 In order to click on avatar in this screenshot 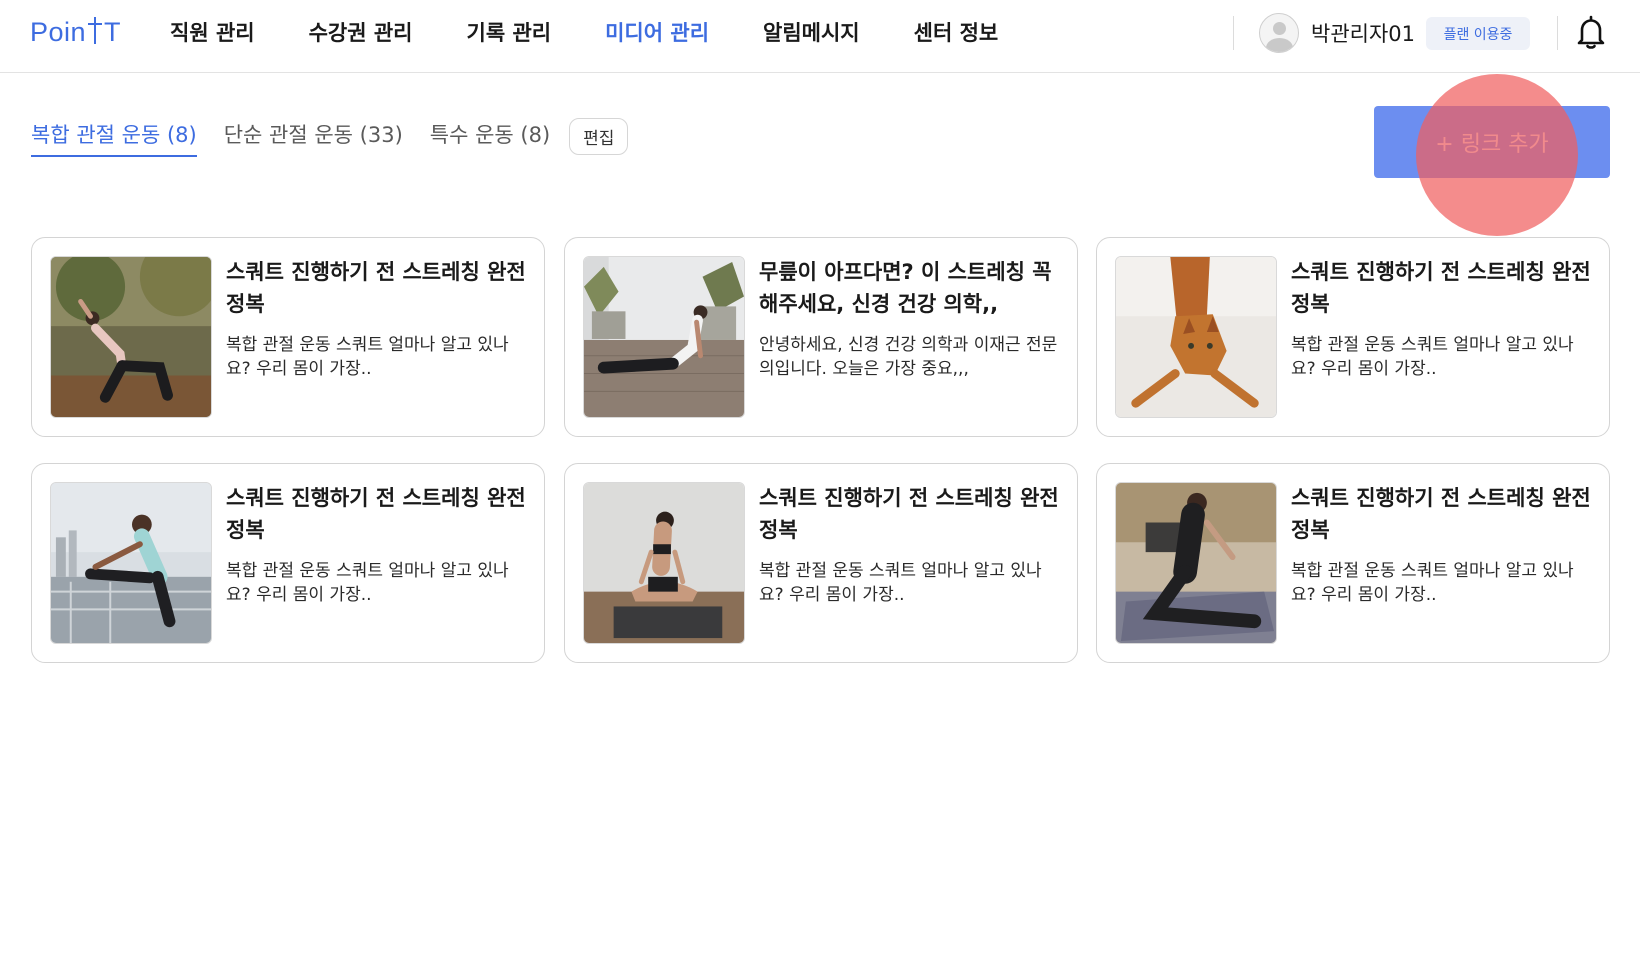, I will do `click(1279, 33)`.